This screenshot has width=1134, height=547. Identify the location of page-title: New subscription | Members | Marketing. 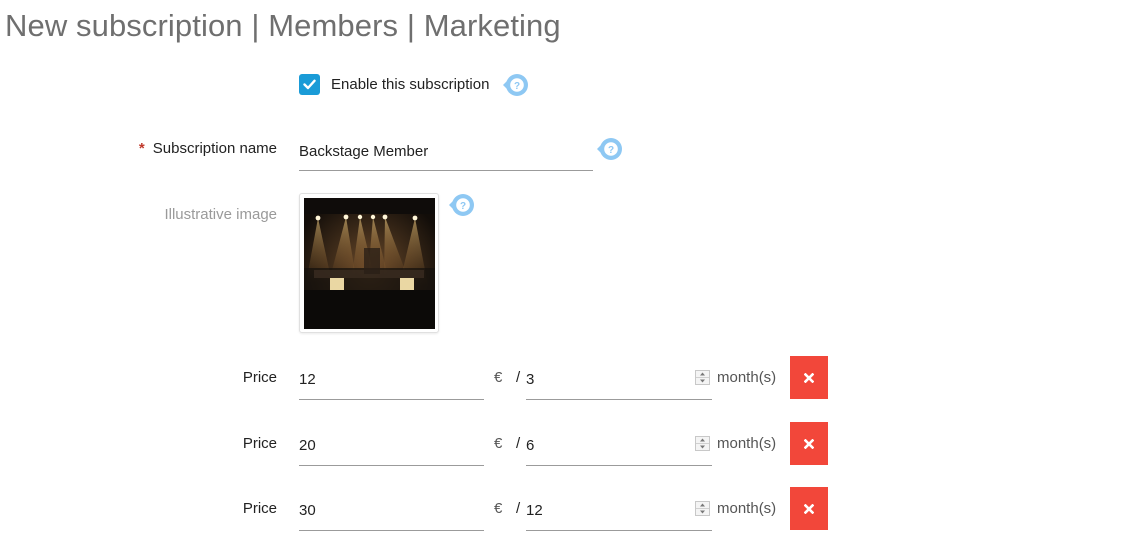
(283, 25).